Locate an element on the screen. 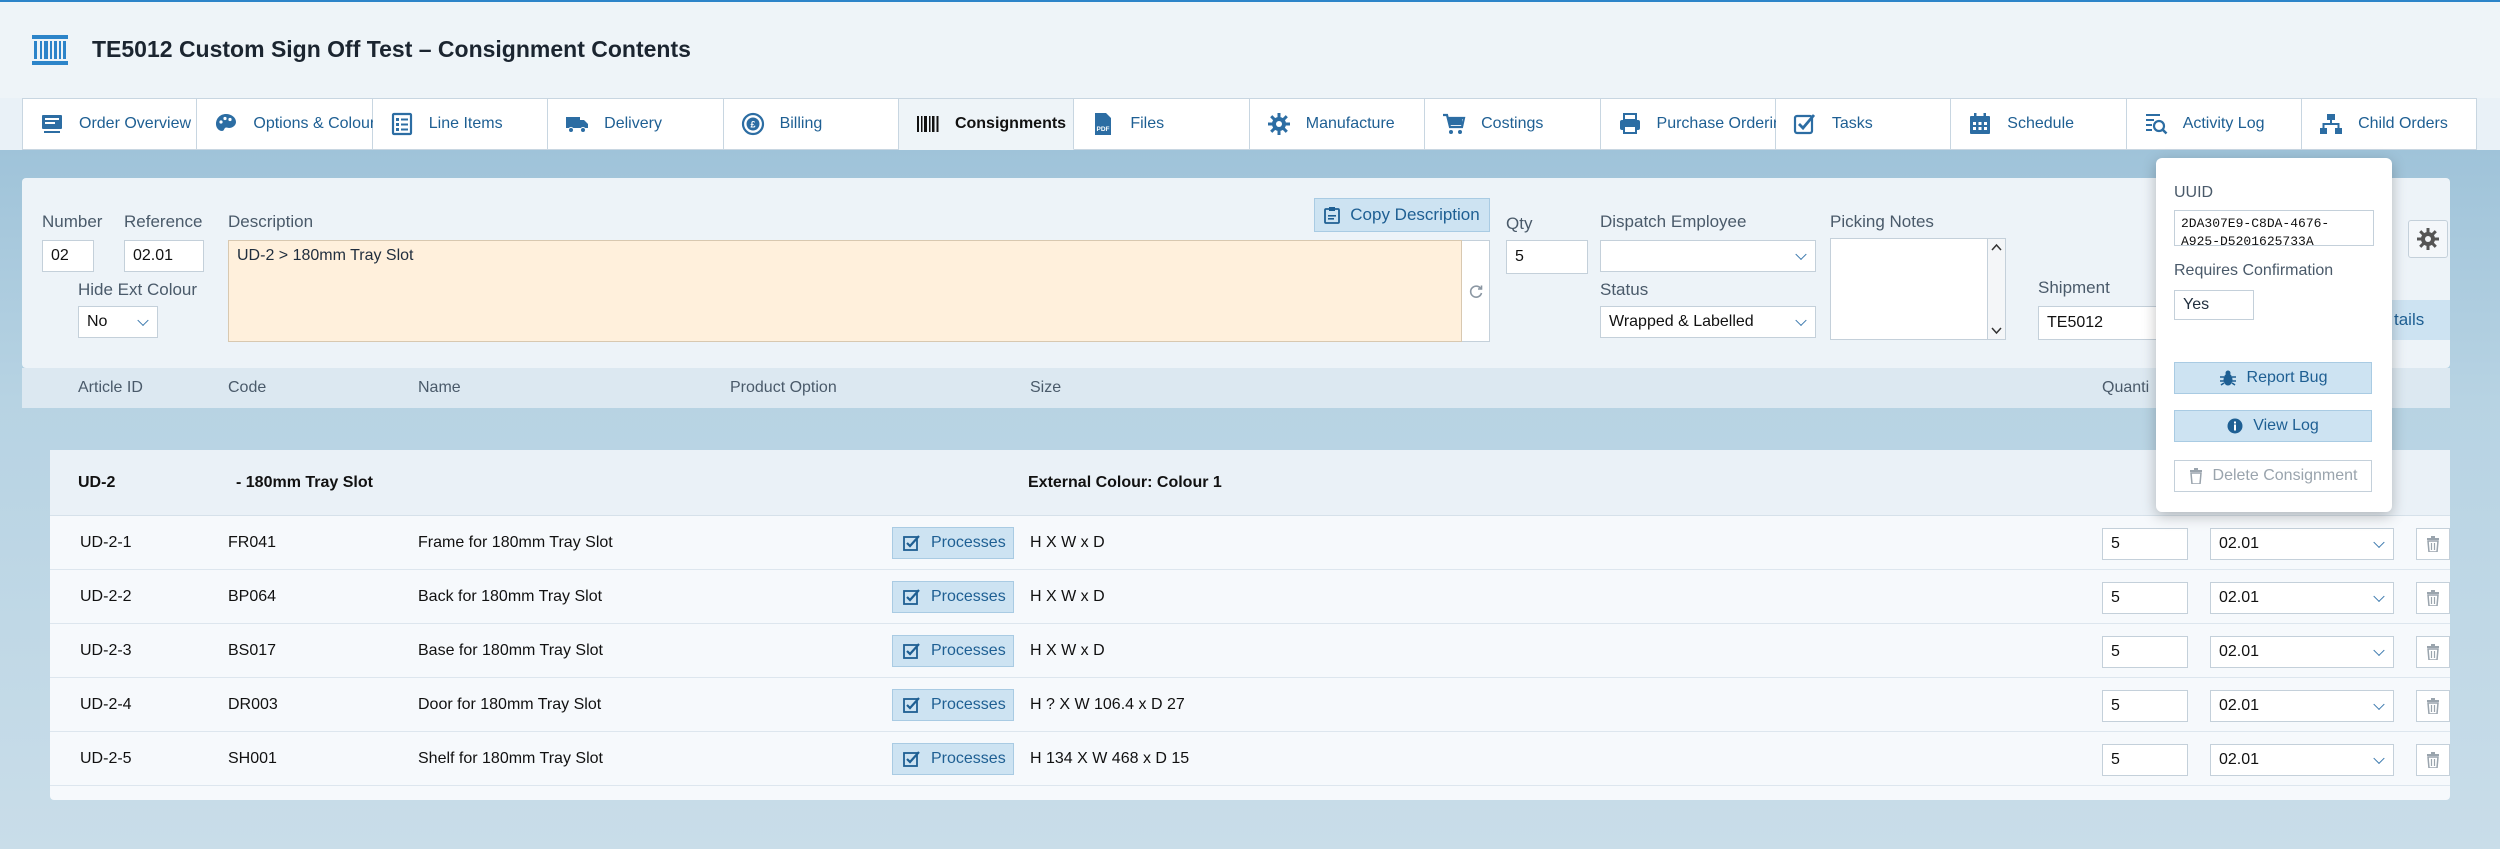 Image resolution: width=2500 pixels, height=849 pixels. tab-costings: Costings is located at coordinates (1513, 124).